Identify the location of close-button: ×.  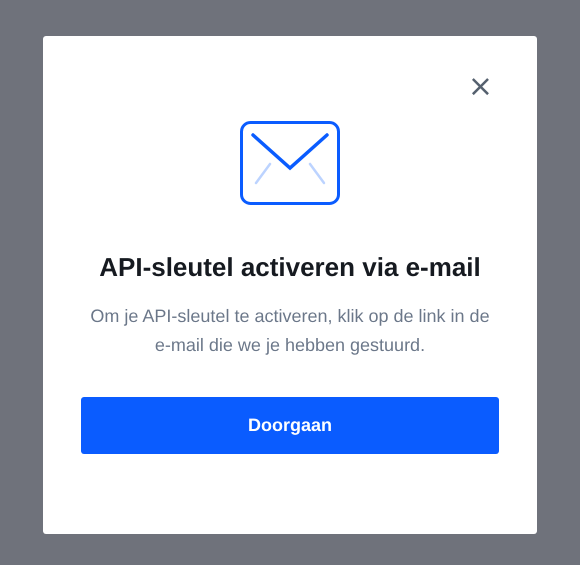
(480, 87).